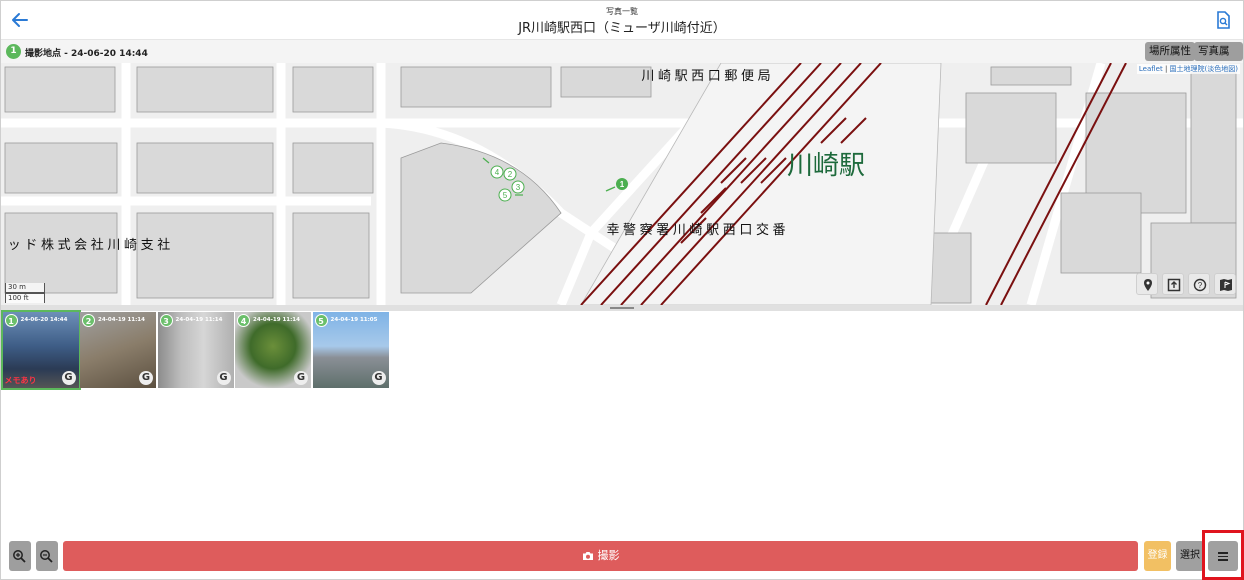 This screenshot has width=1244, height=580. I want to click on zoom-in-icon, so click(19, 556).